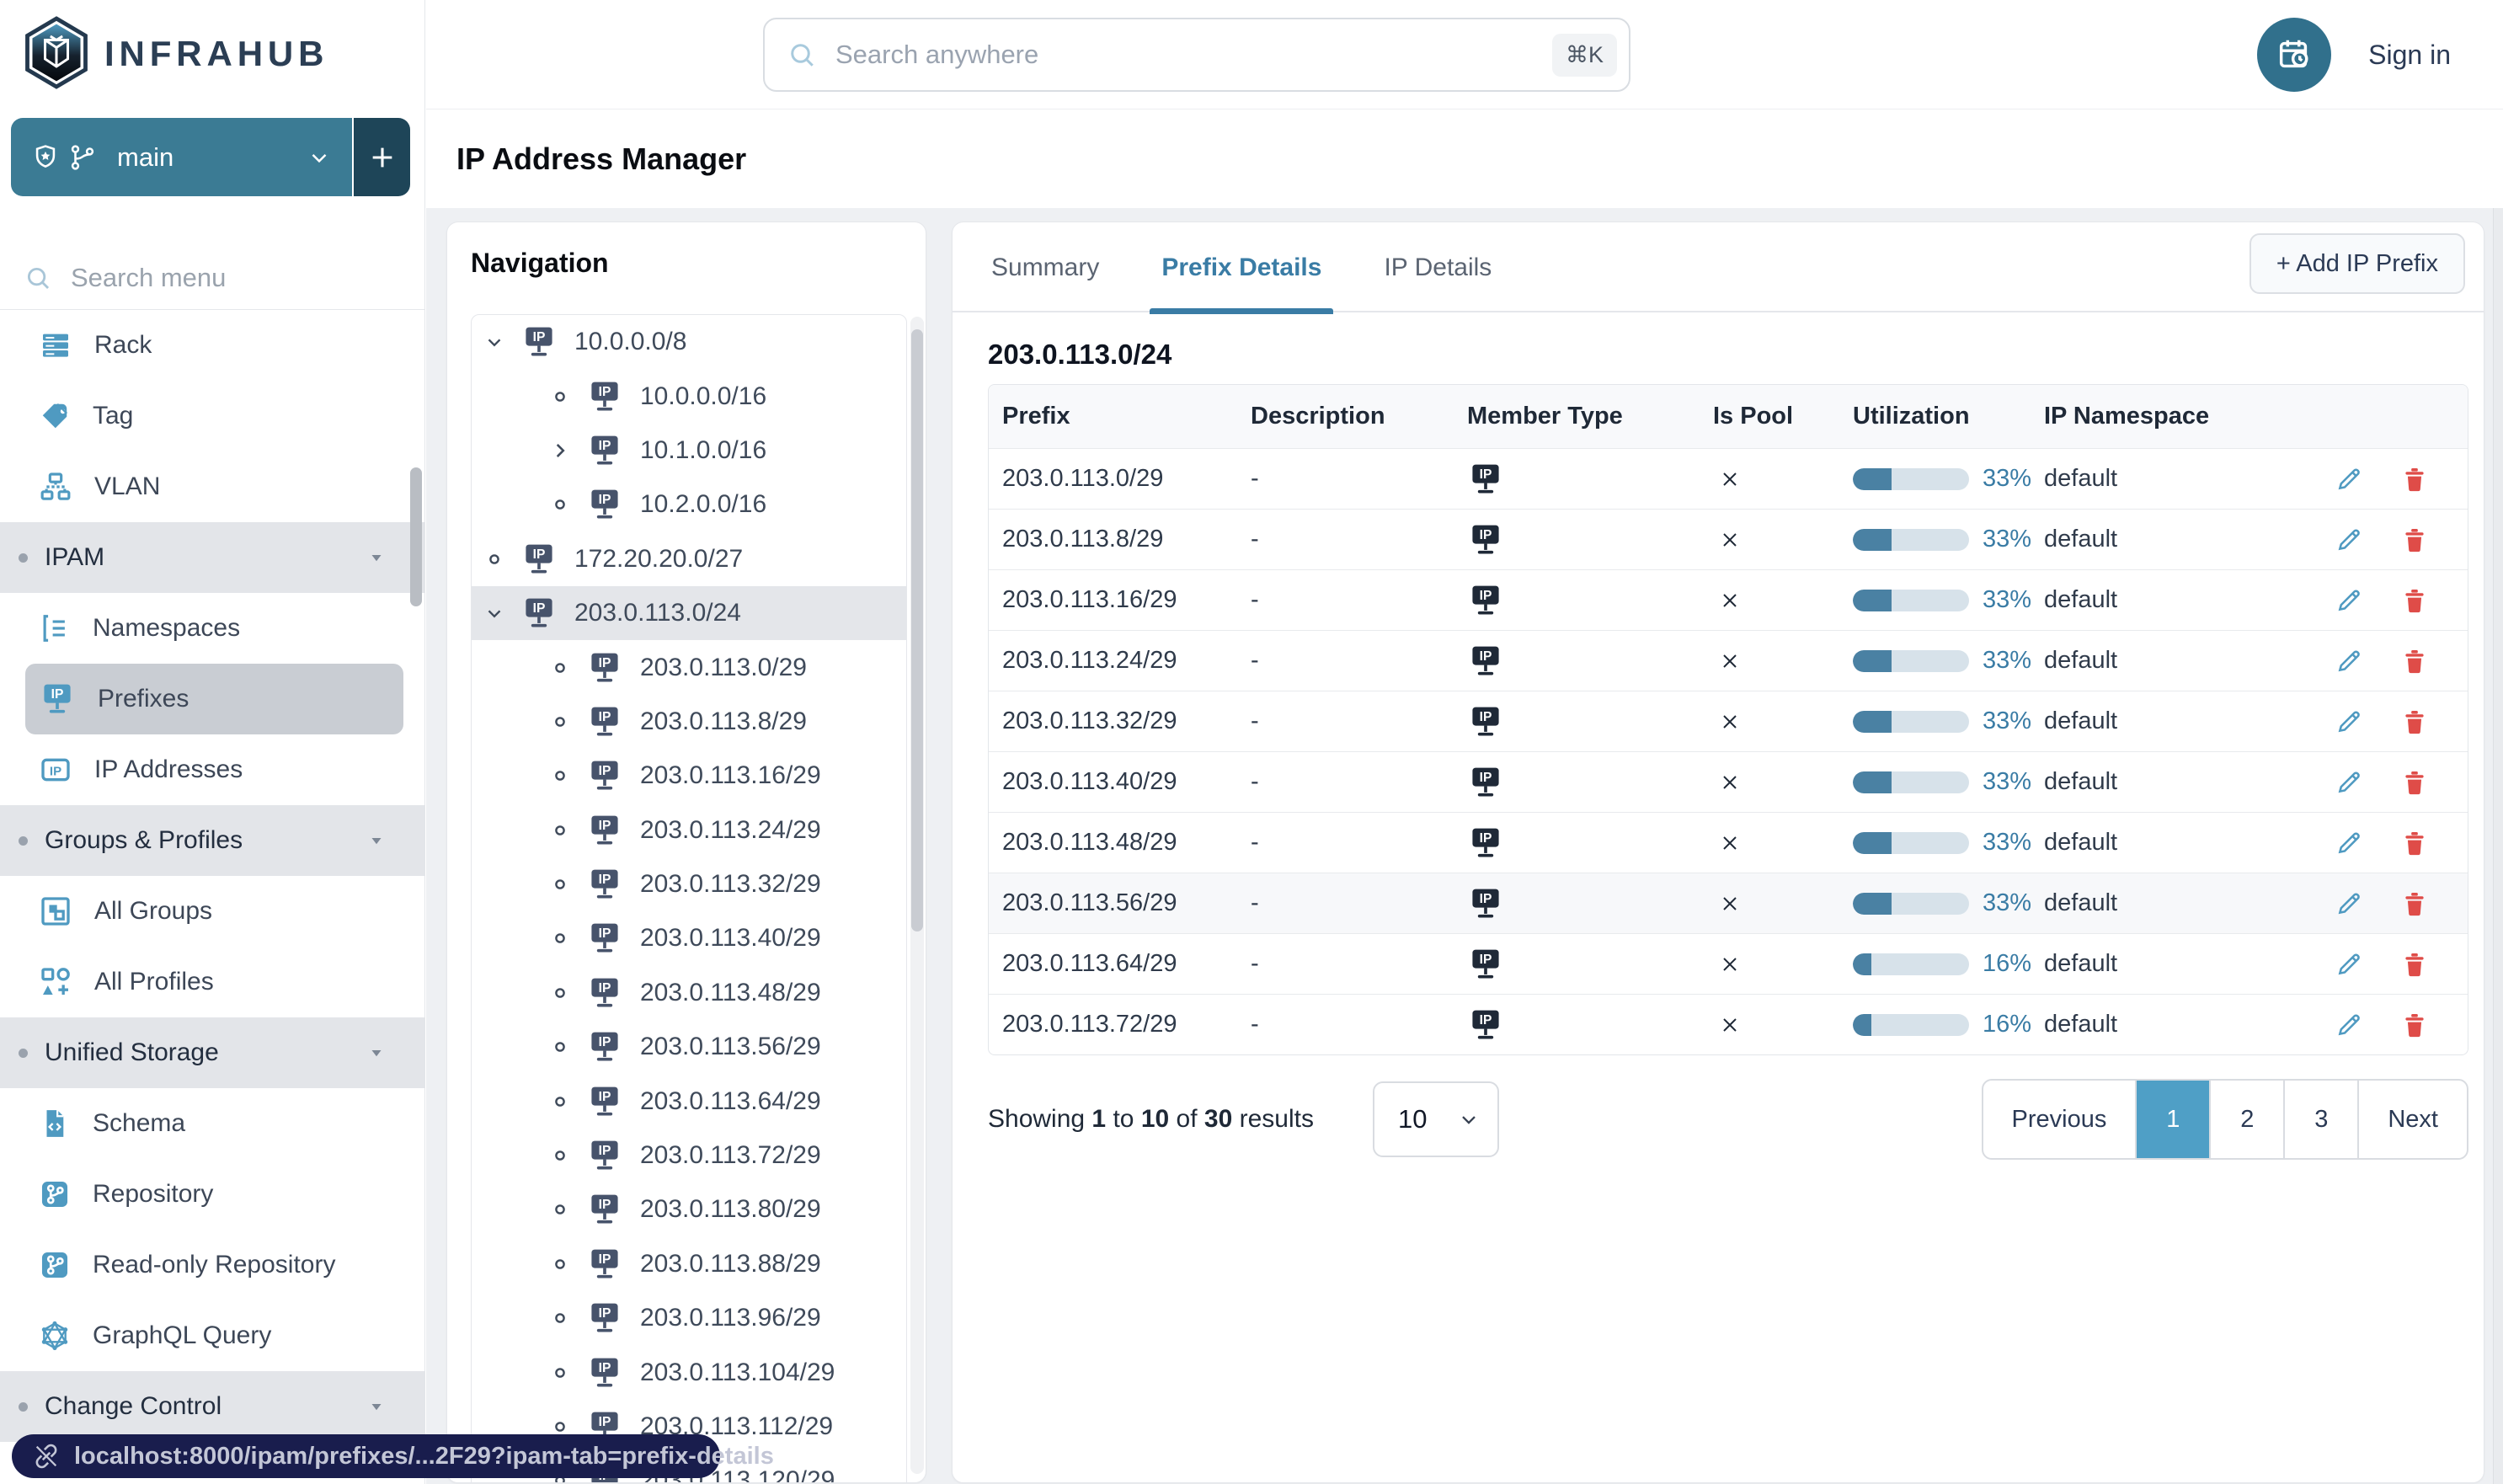 This screenshot has width=2503, height=1484. What do you see at coordinates (560, 451) in the screenshot?
I see `chevron-right-icon` at bounding box center [560, 451].